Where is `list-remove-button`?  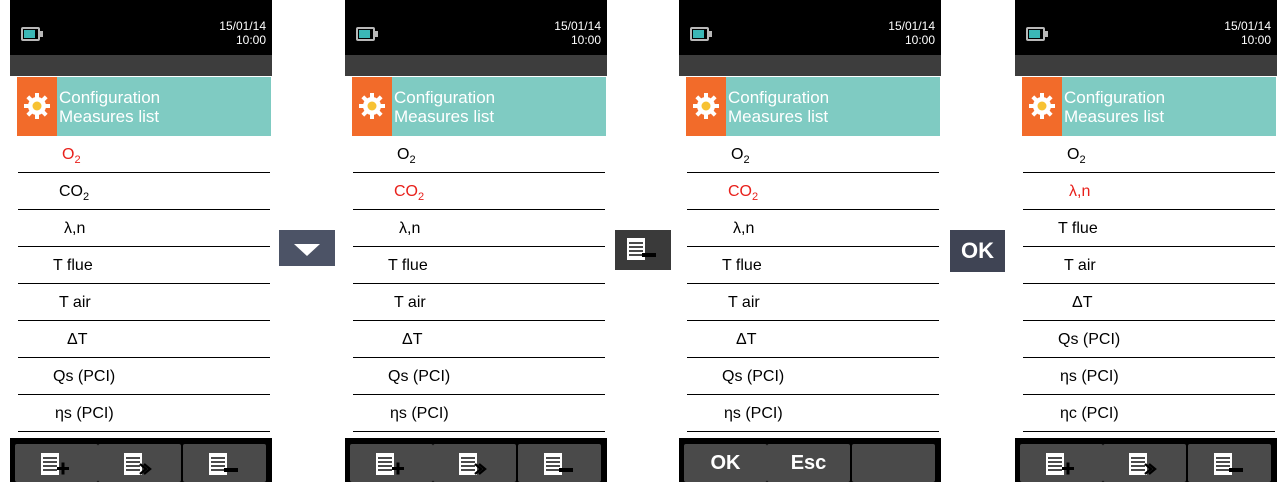
list-remove-button is located at coordinates (643, 250).